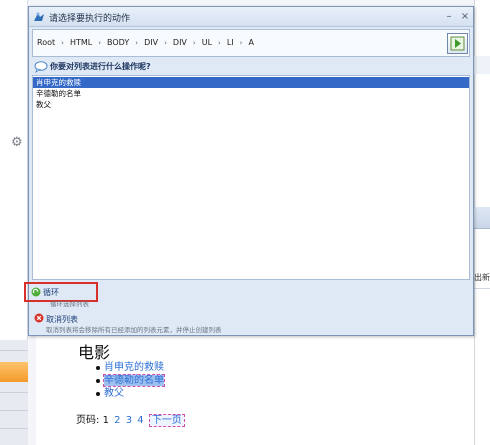  I want to click on element-path-bar: Root › HTML › BODY › DIV › DIV › UL › LI › A, so click(251, 43).